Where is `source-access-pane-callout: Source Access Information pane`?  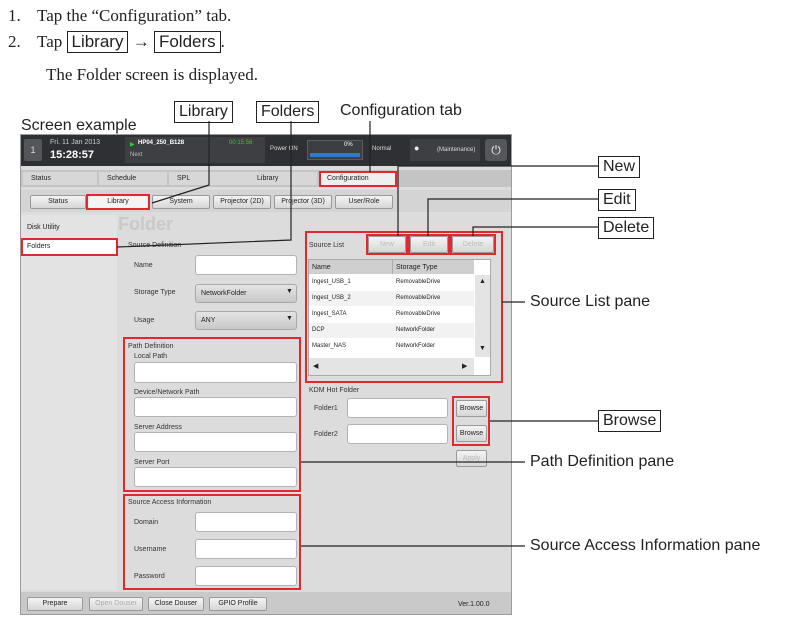 source-access-pane-callout: Source Access Information pane is located at coordinates (645, 545).